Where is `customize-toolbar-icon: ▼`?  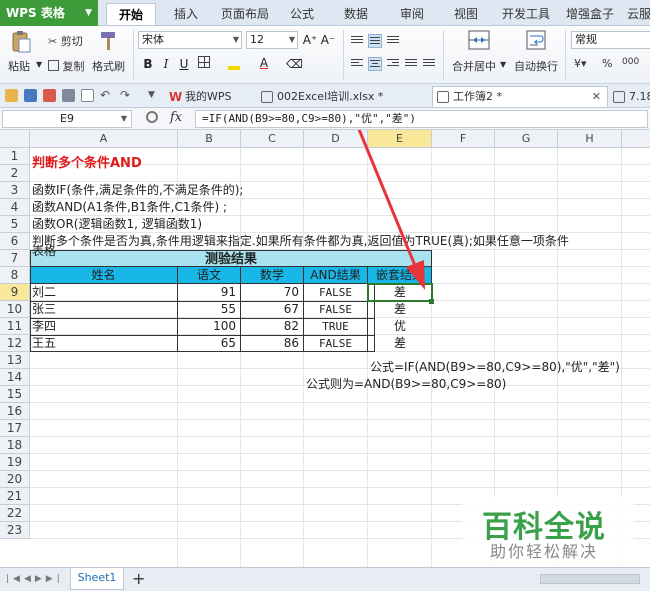
customize-toolbar-icon: ▼ is located at coordinates (154, 95).